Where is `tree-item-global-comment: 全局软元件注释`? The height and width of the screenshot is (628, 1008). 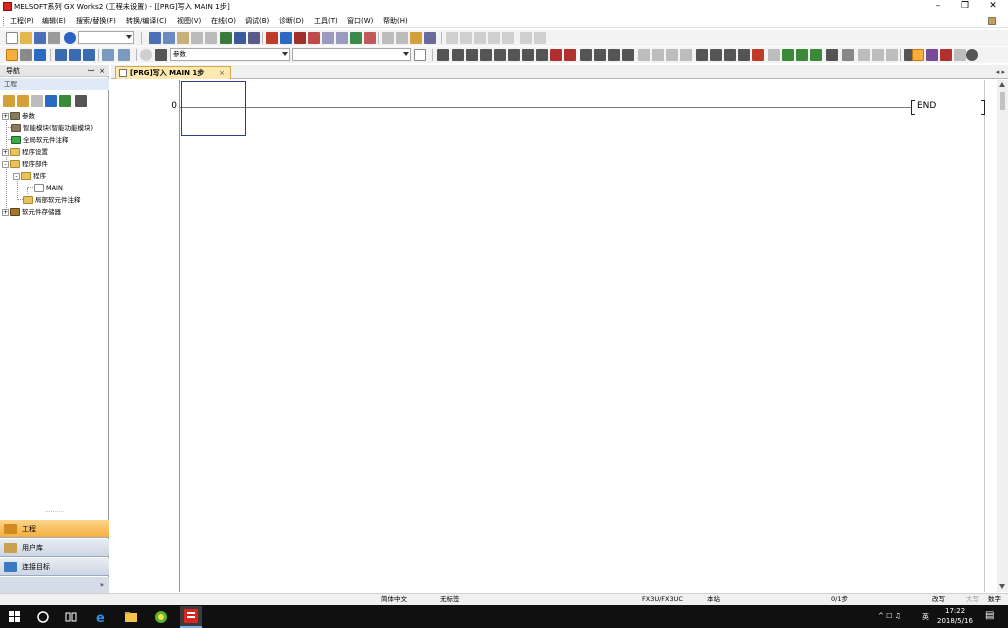 tree-item-global-comment: 全局软元件注释 is located at coordinates (40, 140).